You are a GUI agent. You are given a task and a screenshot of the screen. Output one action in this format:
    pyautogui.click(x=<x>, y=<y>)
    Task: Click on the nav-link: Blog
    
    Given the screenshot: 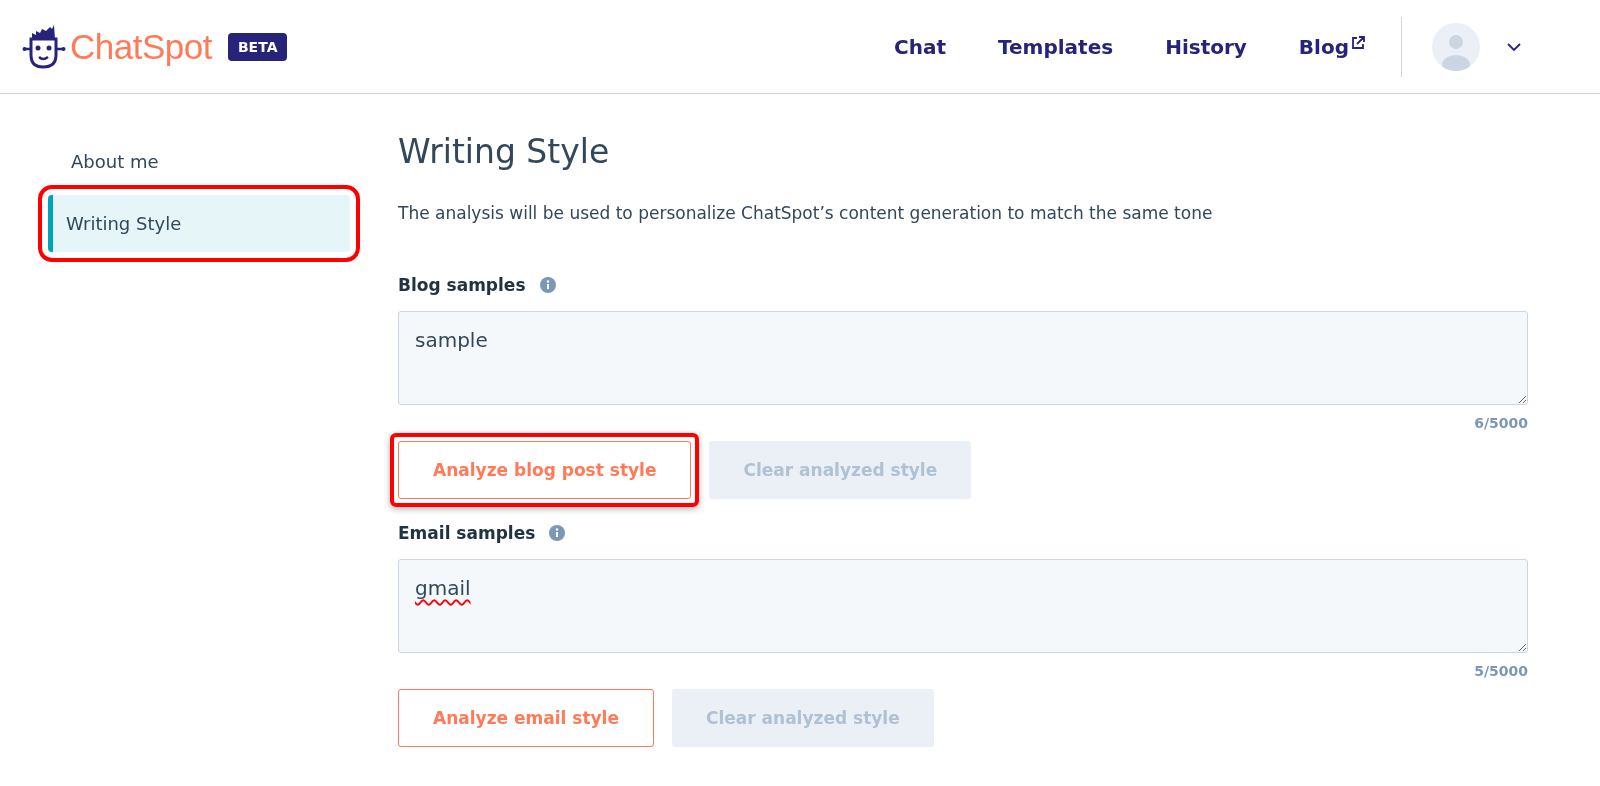 What is the action you would take?
    pyautogui.click(x=1331, y=46)
    